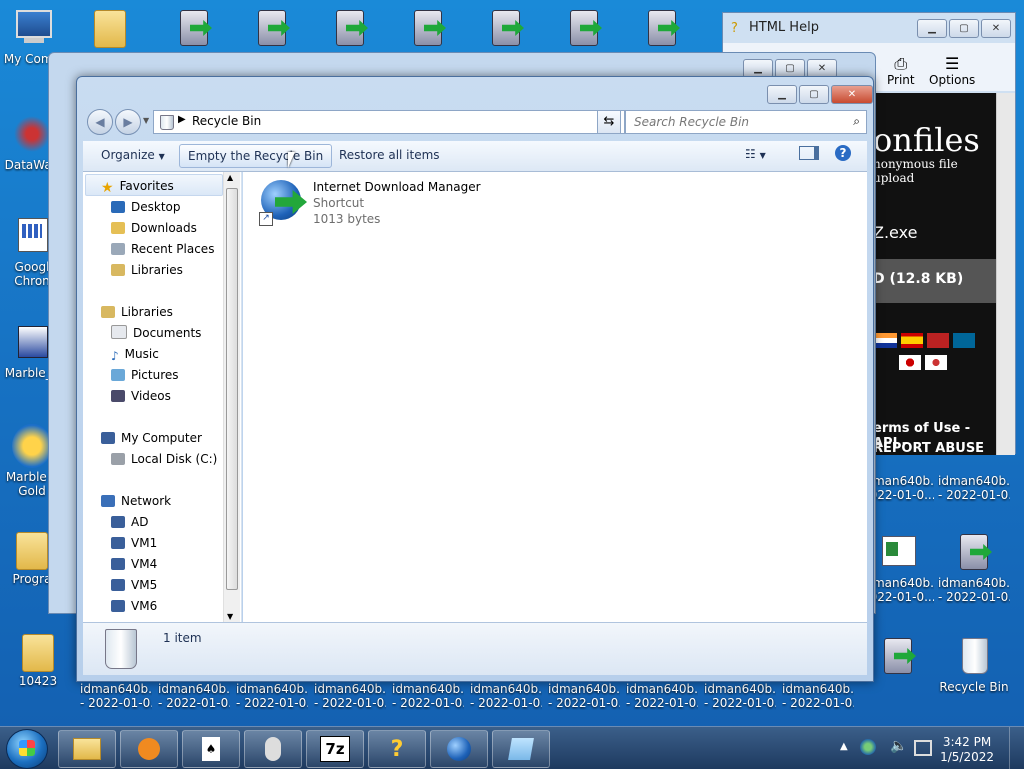 The image size is (1024, 769). Describe the element at coordinates (335, 749) in the screenshot. I see `taskbar-7zip: 7z` at that location.